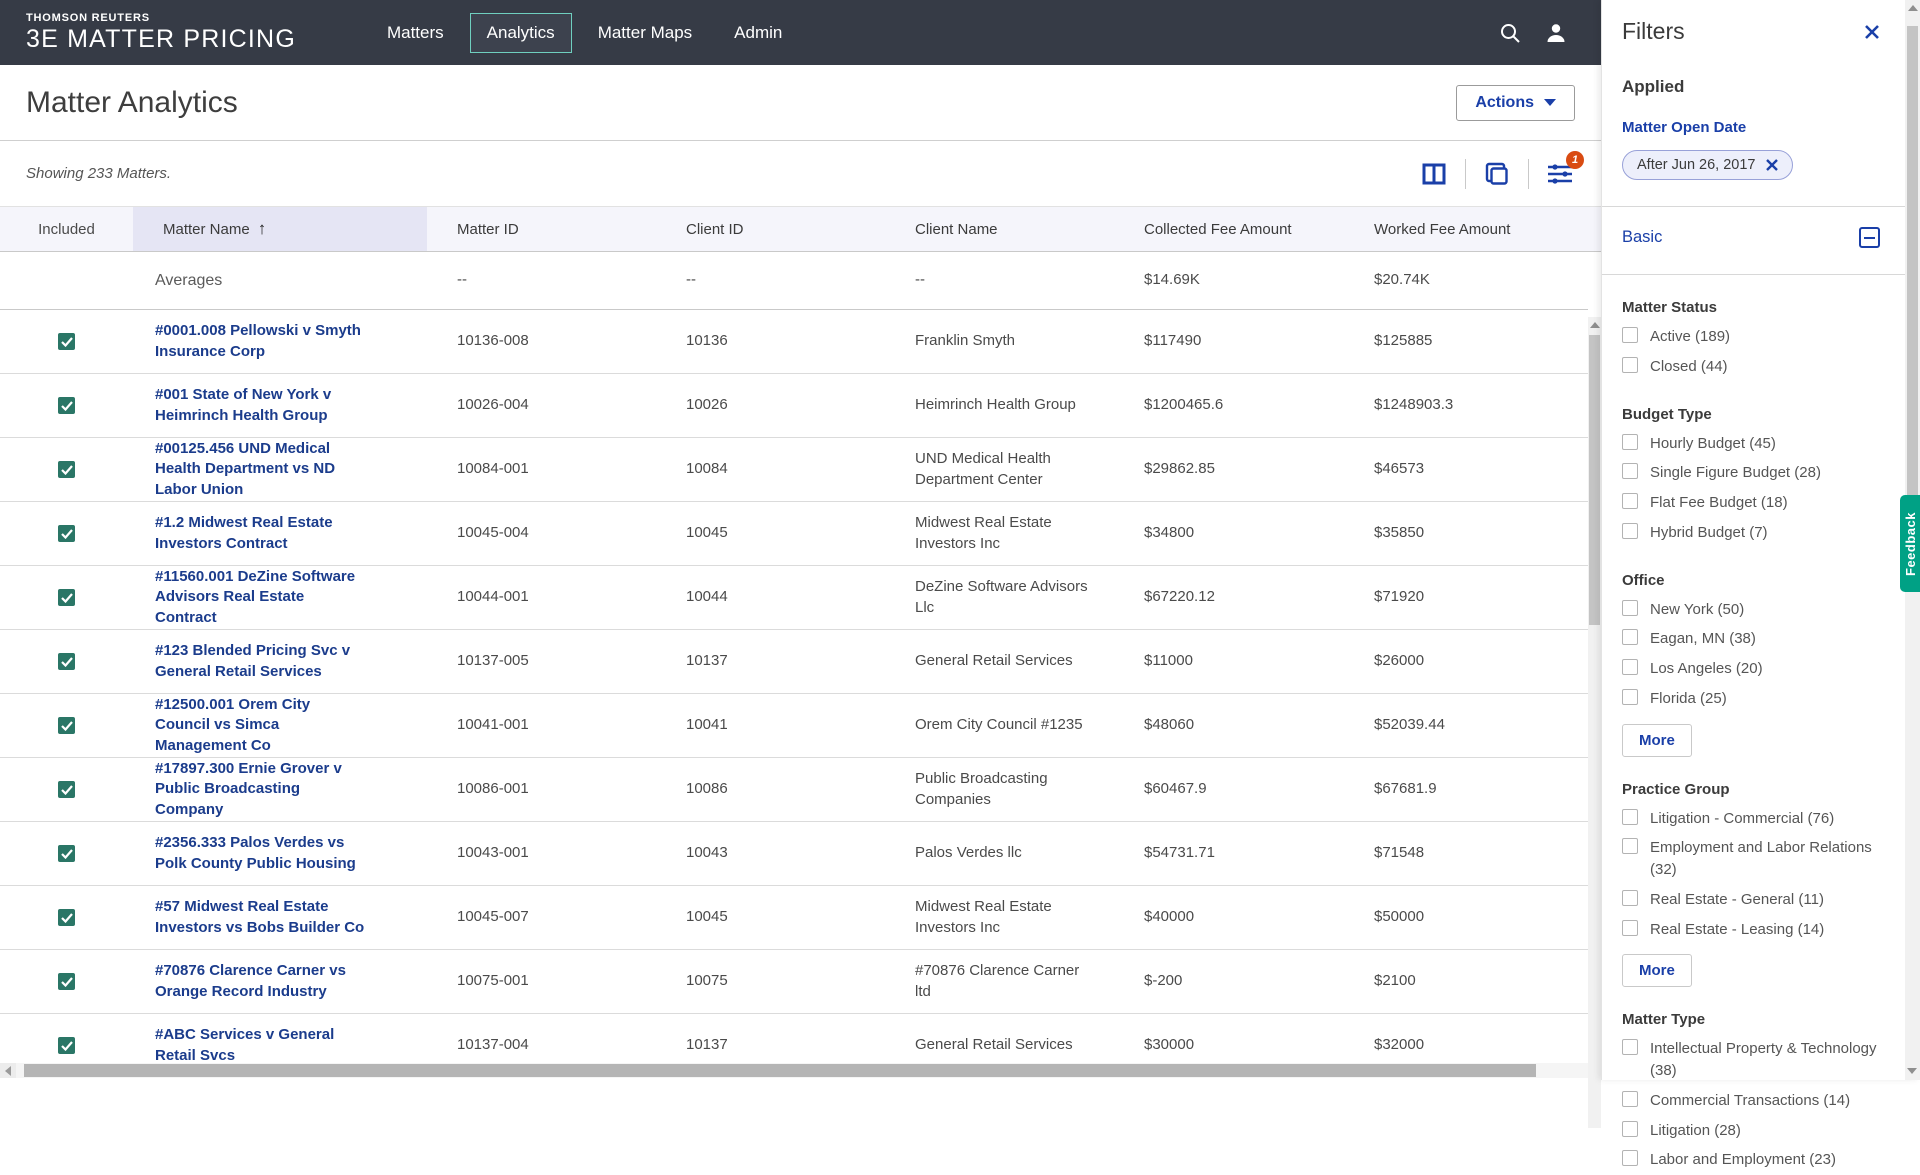 The width and height of the screenshot is (1920, 1175). Describe the element at coordinates (770, 229) in the screenshot. I see `column-header-client-id: Client ID` at that location.